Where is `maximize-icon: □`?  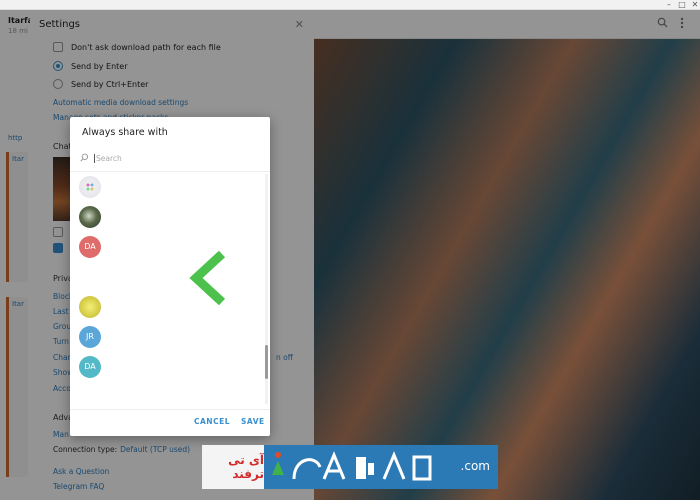 maximize-icon: □ is located at coordinates (682, 5).